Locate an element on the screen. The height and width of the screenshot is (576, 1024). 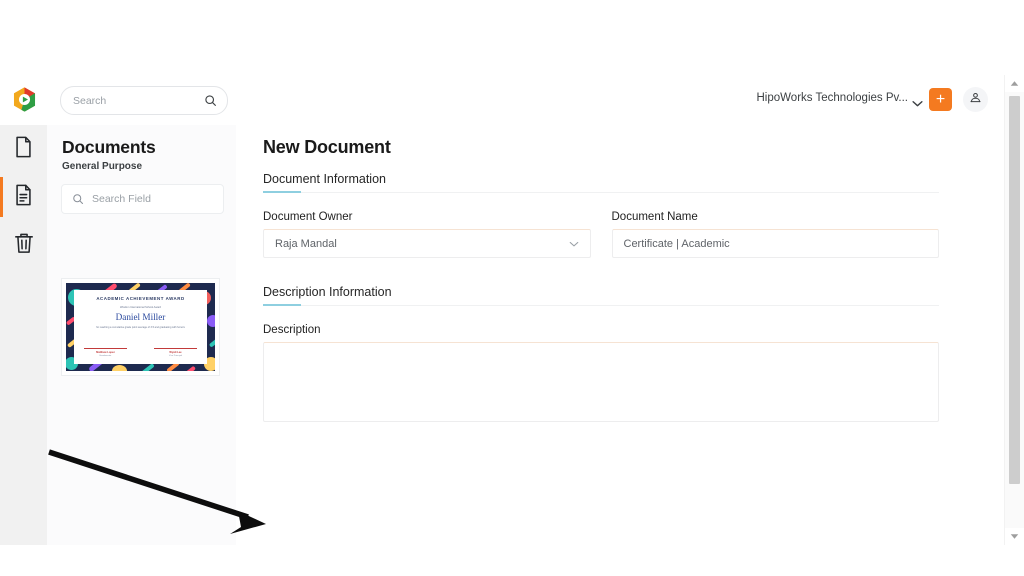
user-account-icon is located at coordinates (975, 100).